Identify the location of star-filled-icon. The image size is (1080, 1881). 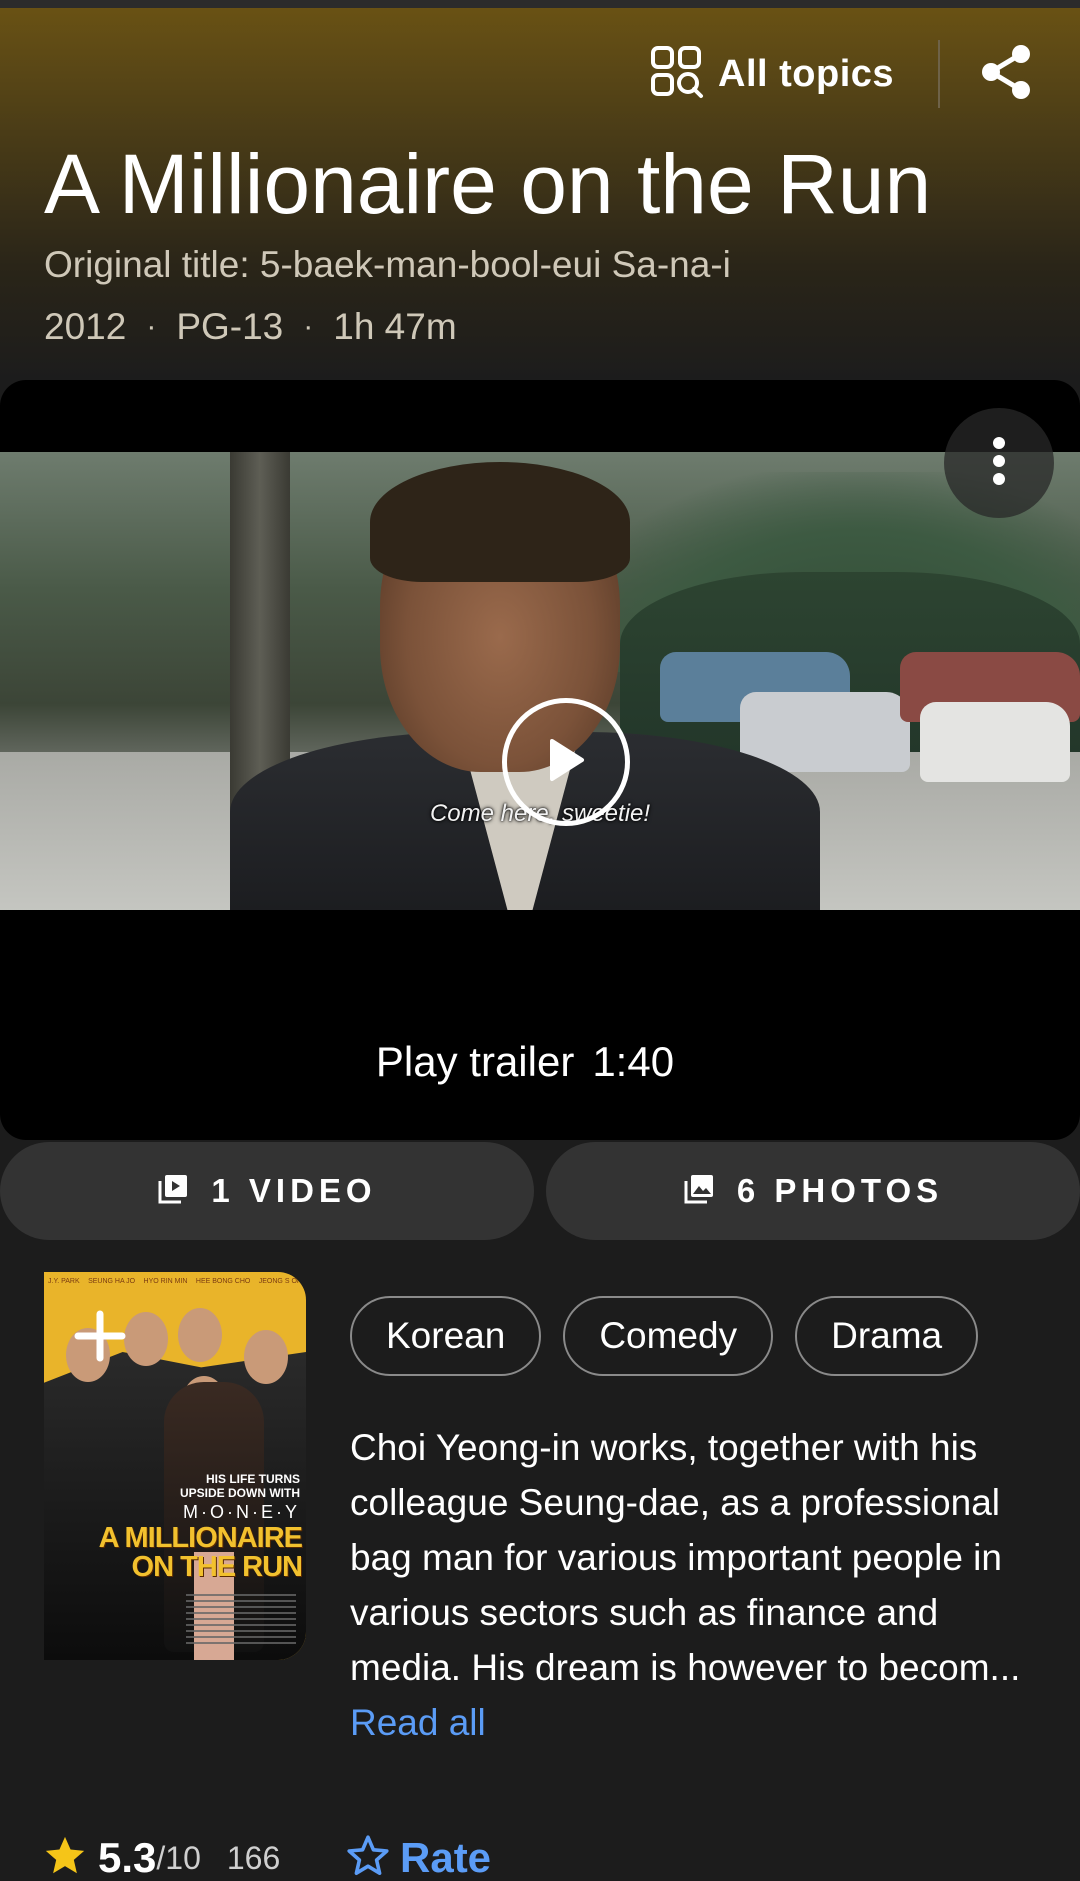
(65, 1857).